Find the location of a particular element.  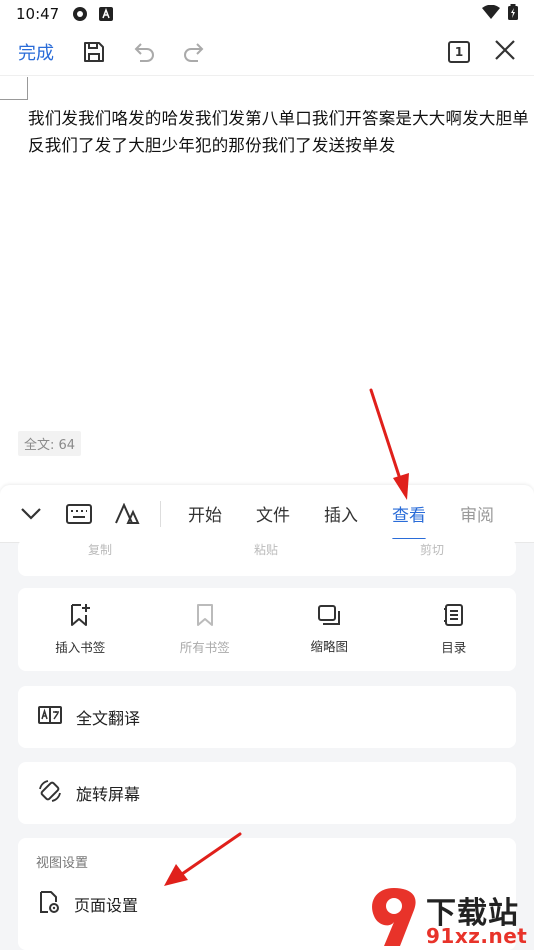

word-count-badge: 全文: 64 is located at coordinates (50, 443).